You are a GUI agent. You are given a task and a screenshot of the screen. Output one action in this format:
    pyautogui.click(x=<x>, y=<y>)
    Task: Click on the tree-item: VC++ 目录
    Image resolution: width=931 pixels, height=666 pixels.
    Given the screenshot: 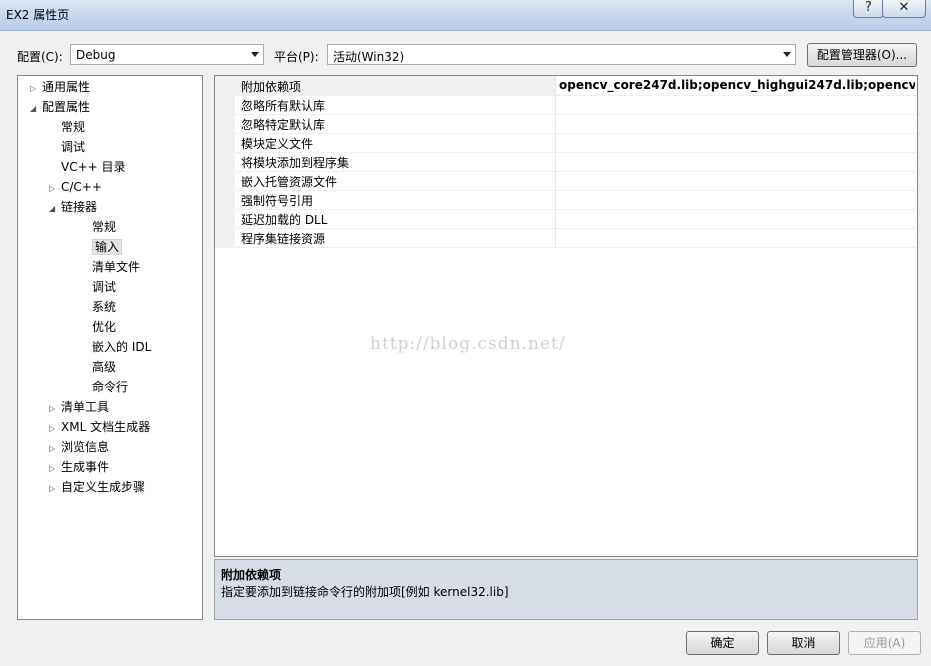 What is the action you would take?
    pyautogui.click(x=87, y=167)
    